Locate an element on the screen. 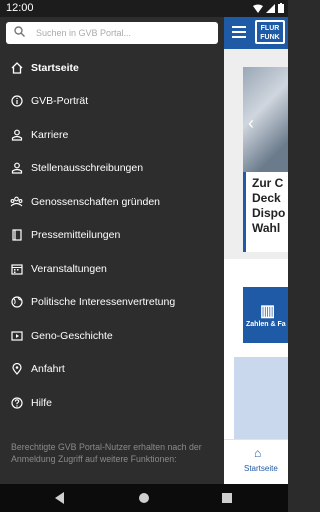  battery-icon is located at coordinates (281, 8).